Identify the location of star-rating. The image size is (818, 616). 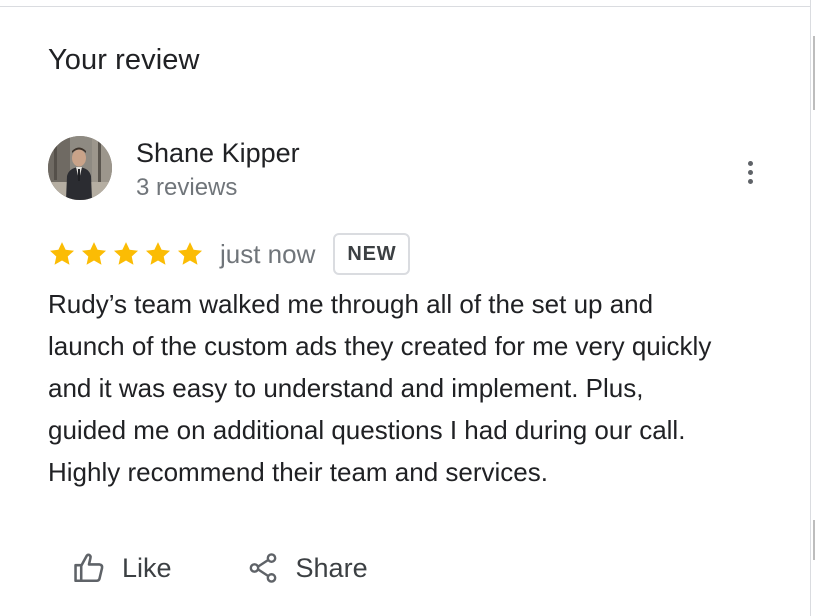
(126, 254).